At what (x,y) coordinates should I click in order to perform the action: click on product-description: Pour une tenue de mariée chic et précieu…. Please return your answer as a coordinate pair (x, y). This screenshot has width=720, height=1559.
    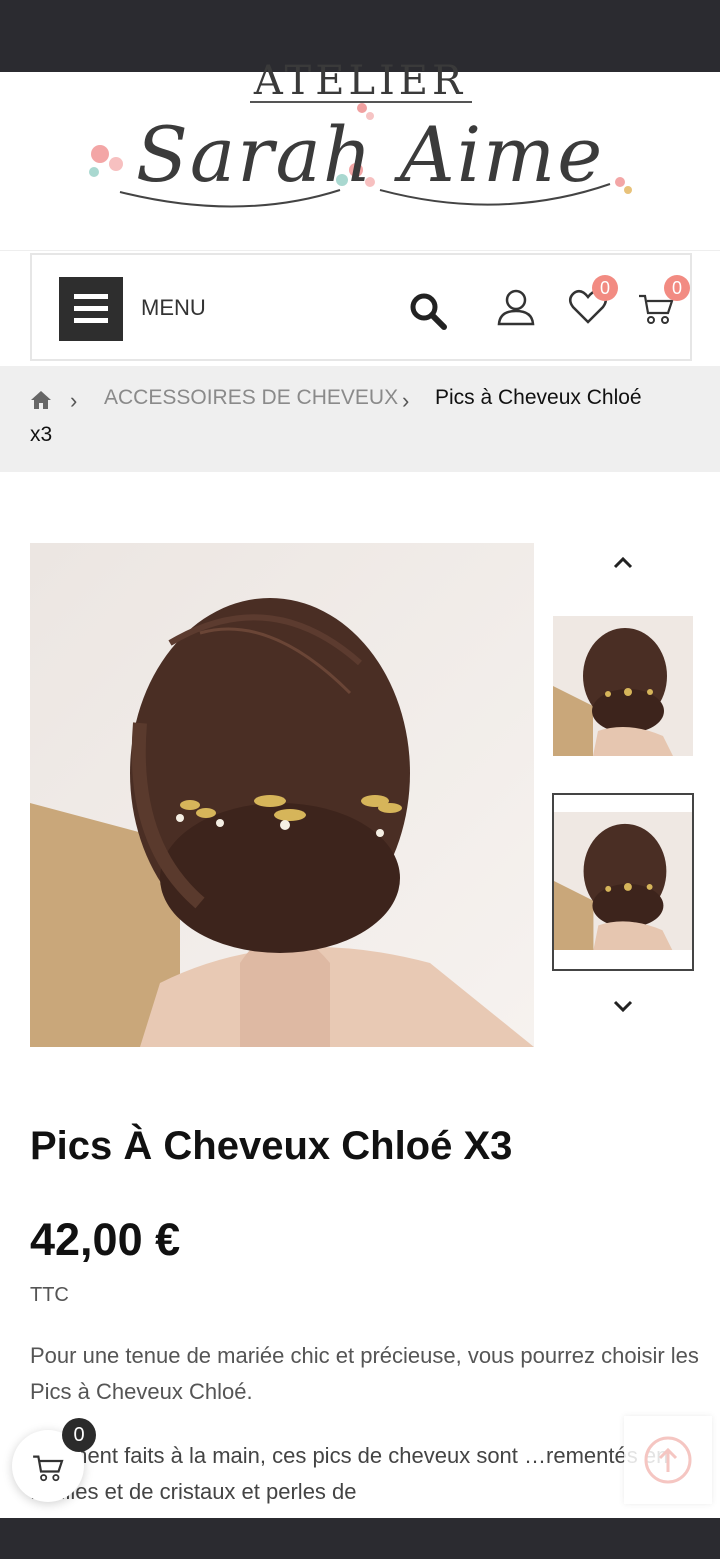
    Looking at the image, I should click on (364, 1373).